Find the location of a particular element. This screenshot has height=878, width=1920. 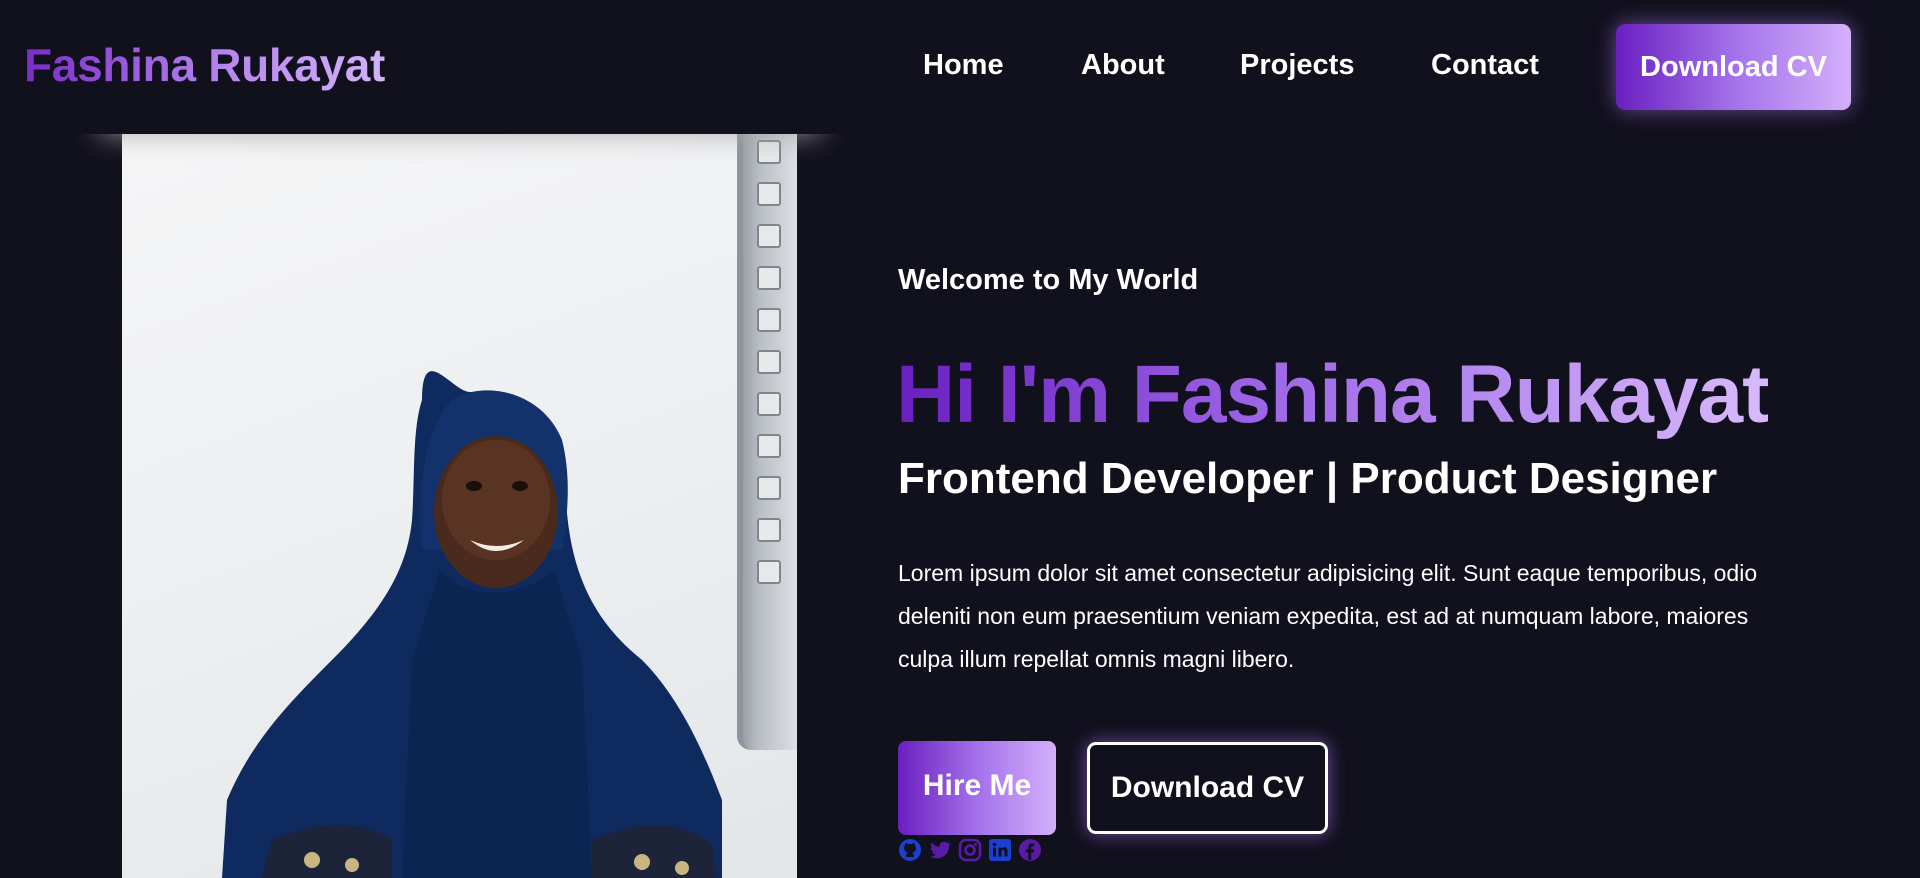

hire-me-button: Hire Me is located at coordinates (977, 788).